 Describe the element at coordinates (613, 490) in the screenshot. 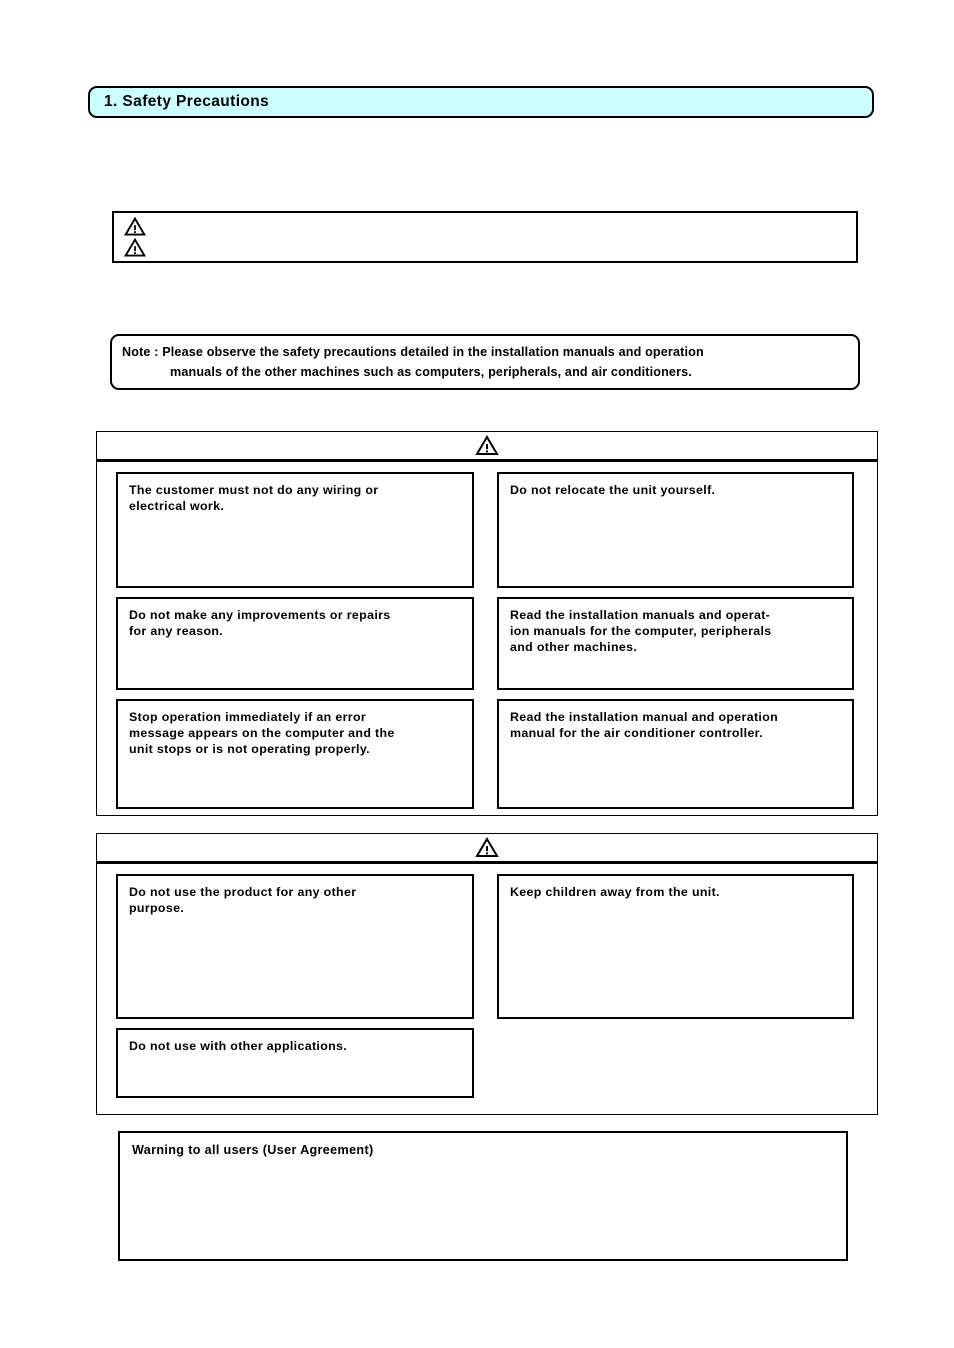

I see `warning-item-2-line-1: Do not relocate the unit yourself.` at that location.